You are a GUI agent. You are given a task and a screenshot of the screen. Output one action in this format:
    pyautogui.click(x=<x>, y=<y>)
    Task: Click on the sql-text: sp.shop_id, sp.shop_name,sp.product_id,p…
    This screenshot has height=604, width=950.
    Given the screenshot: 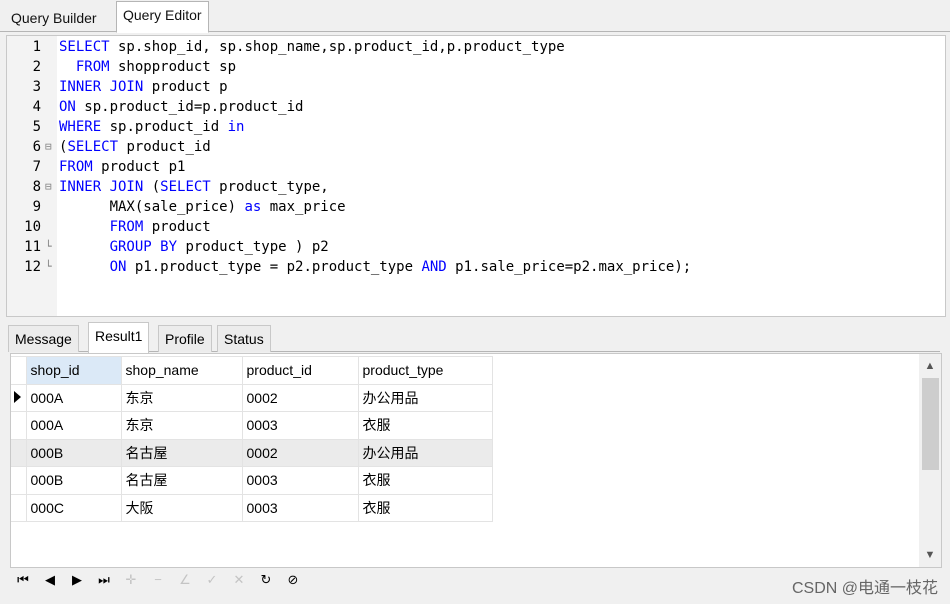 What is the action you would take?
    pyautogui.click(x=337, y=47)
    